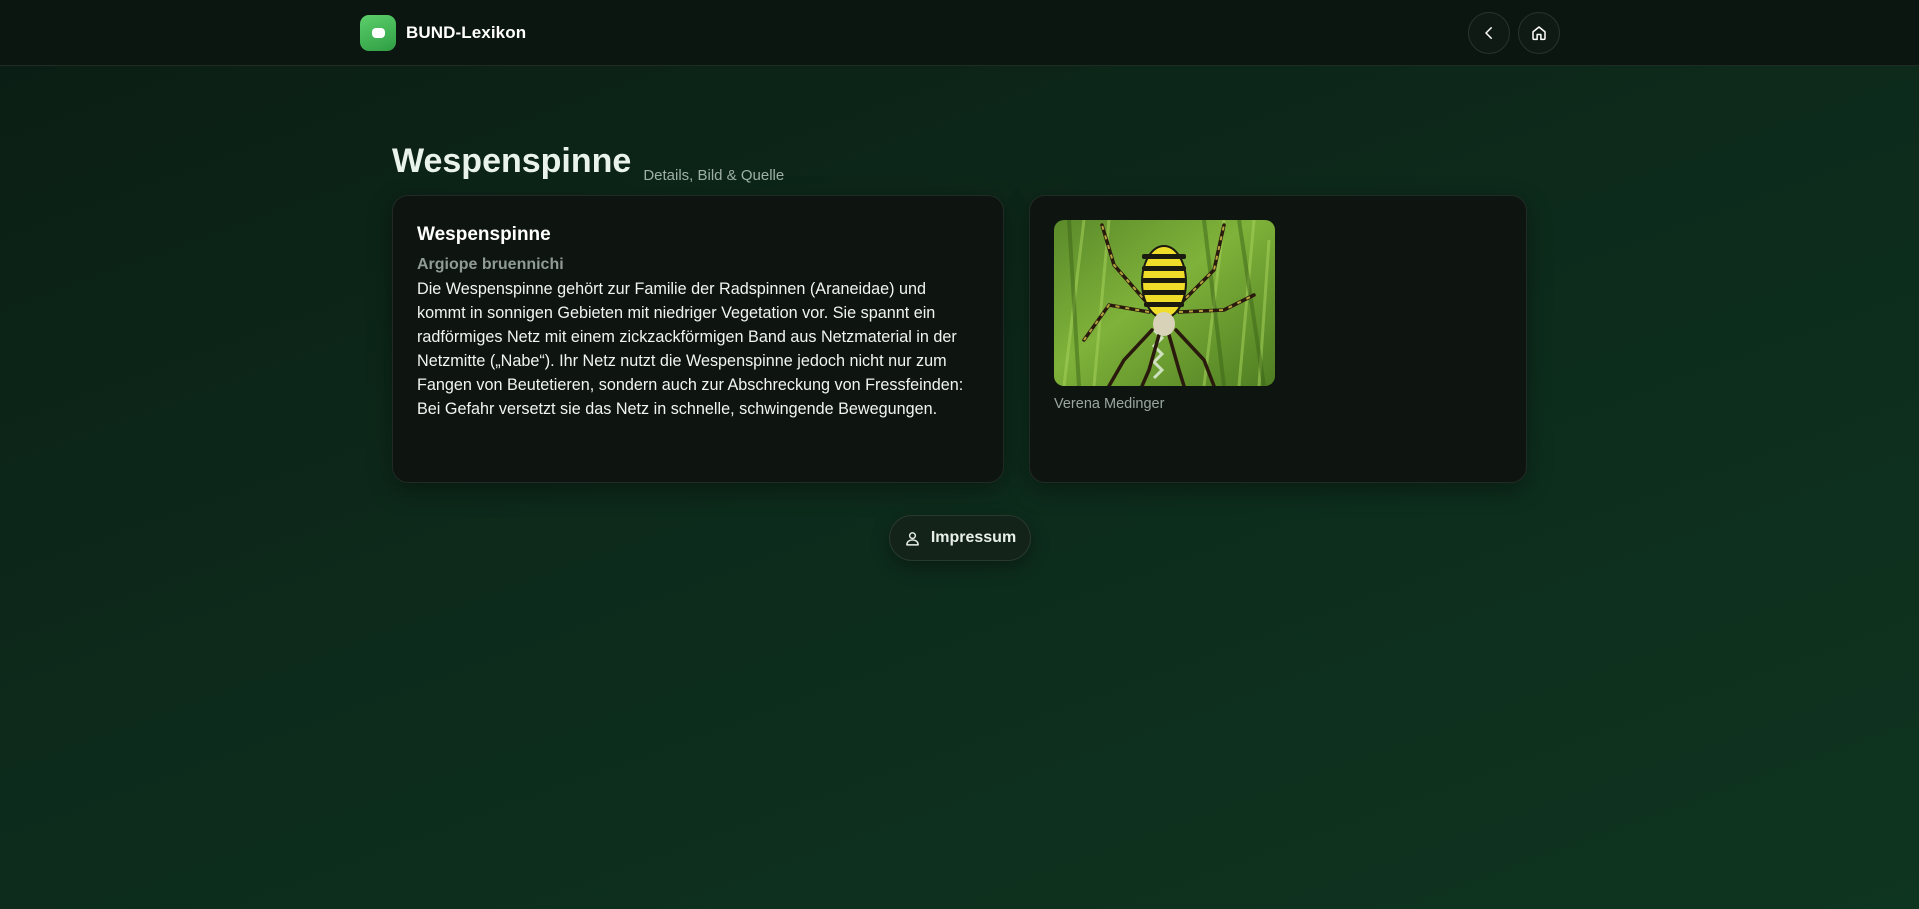  Describe the element at coordinates (512, 161) in the screenshot. I see `page-title: Wespenspinne` at that location.